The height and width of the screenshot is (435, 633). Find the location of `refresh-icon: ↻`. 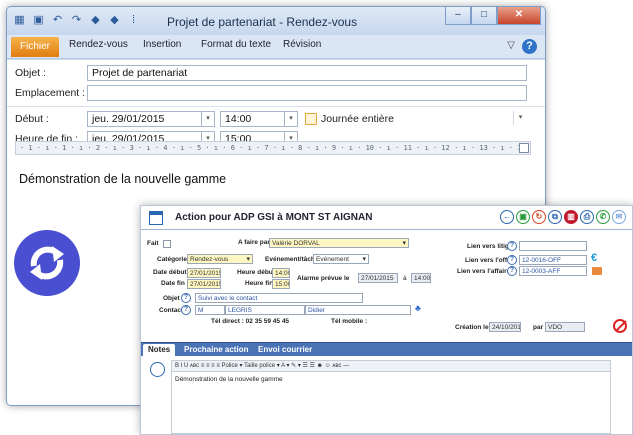

refresh-icon: ↻ is located at coordinates (539, 217).